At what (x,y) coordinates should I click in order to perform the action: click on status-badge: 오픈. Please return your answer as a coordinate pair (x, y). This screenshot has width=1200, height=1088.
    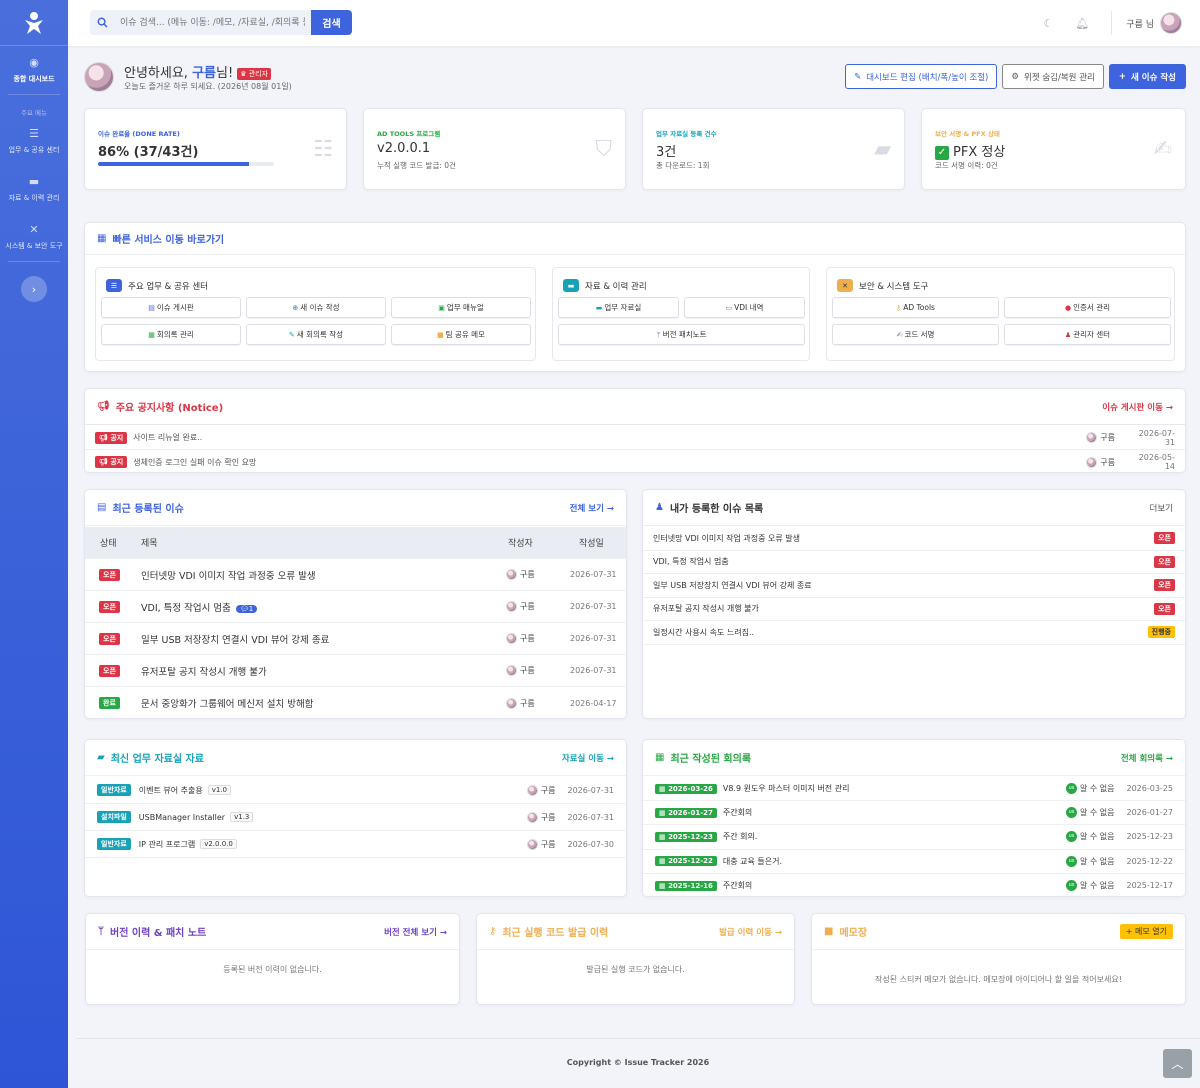
    Looking at the image, I should click on (109, 638).